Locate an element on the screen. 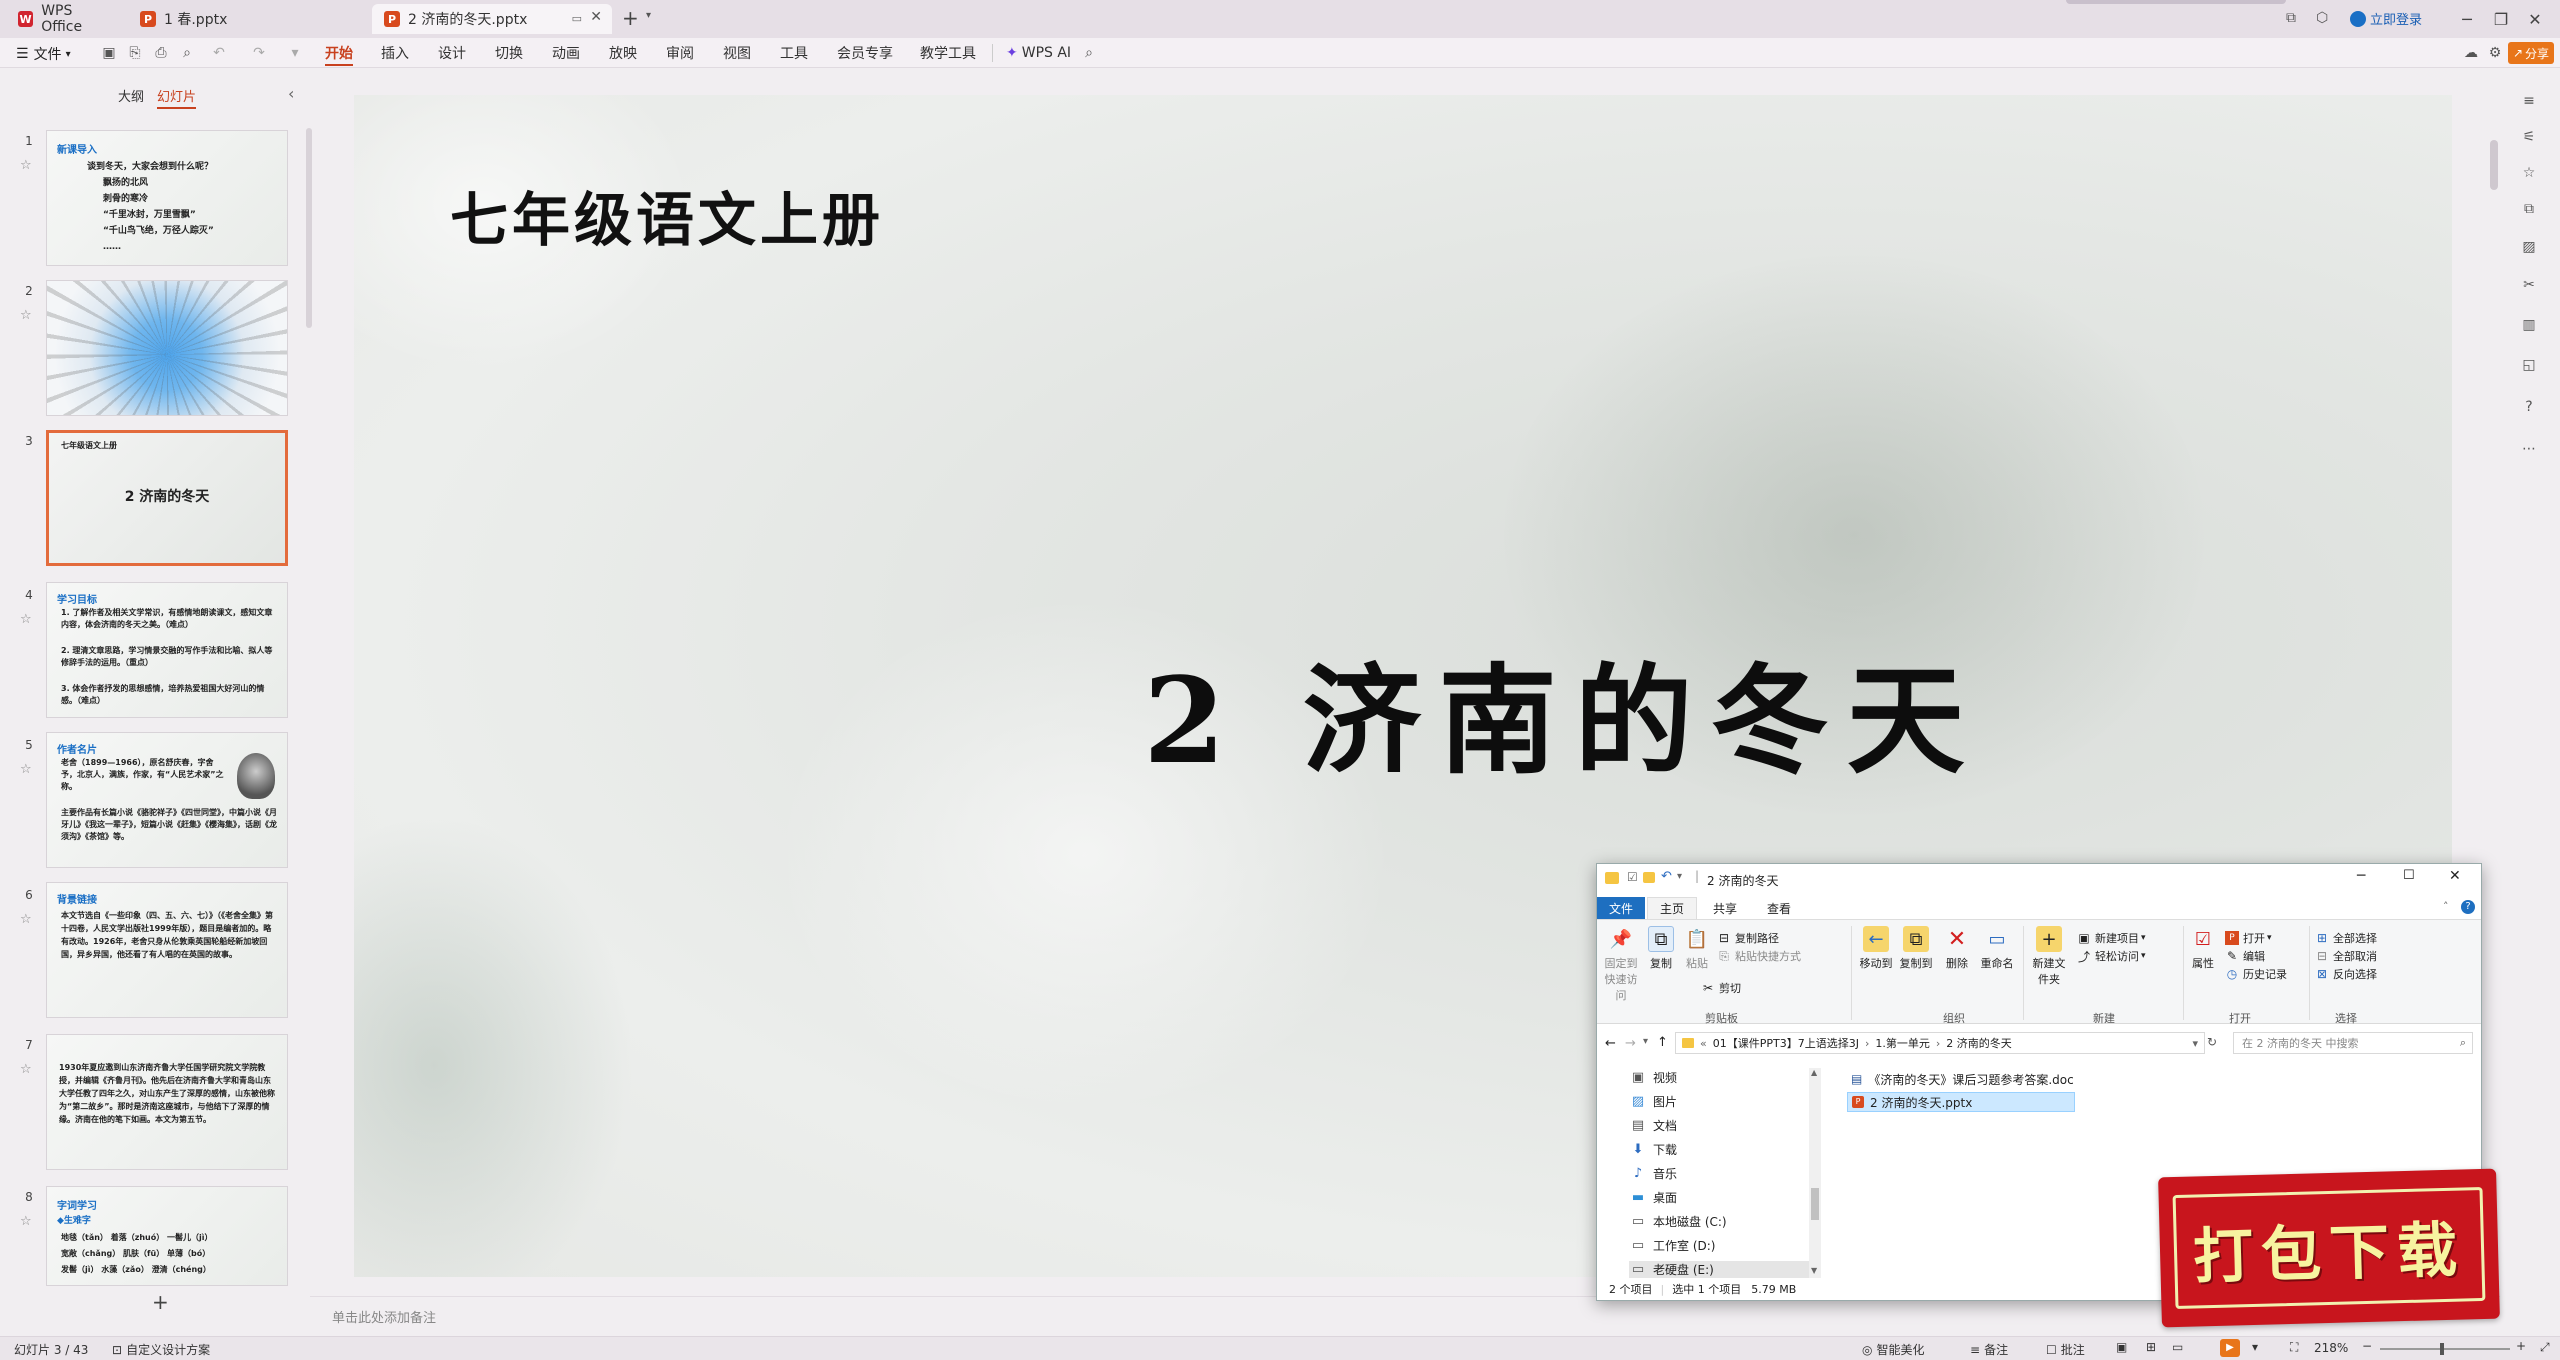 This screenshot has width=2560, height=1360. download-package-badge: 打包下载 is located at coordinates (2329, 1248).